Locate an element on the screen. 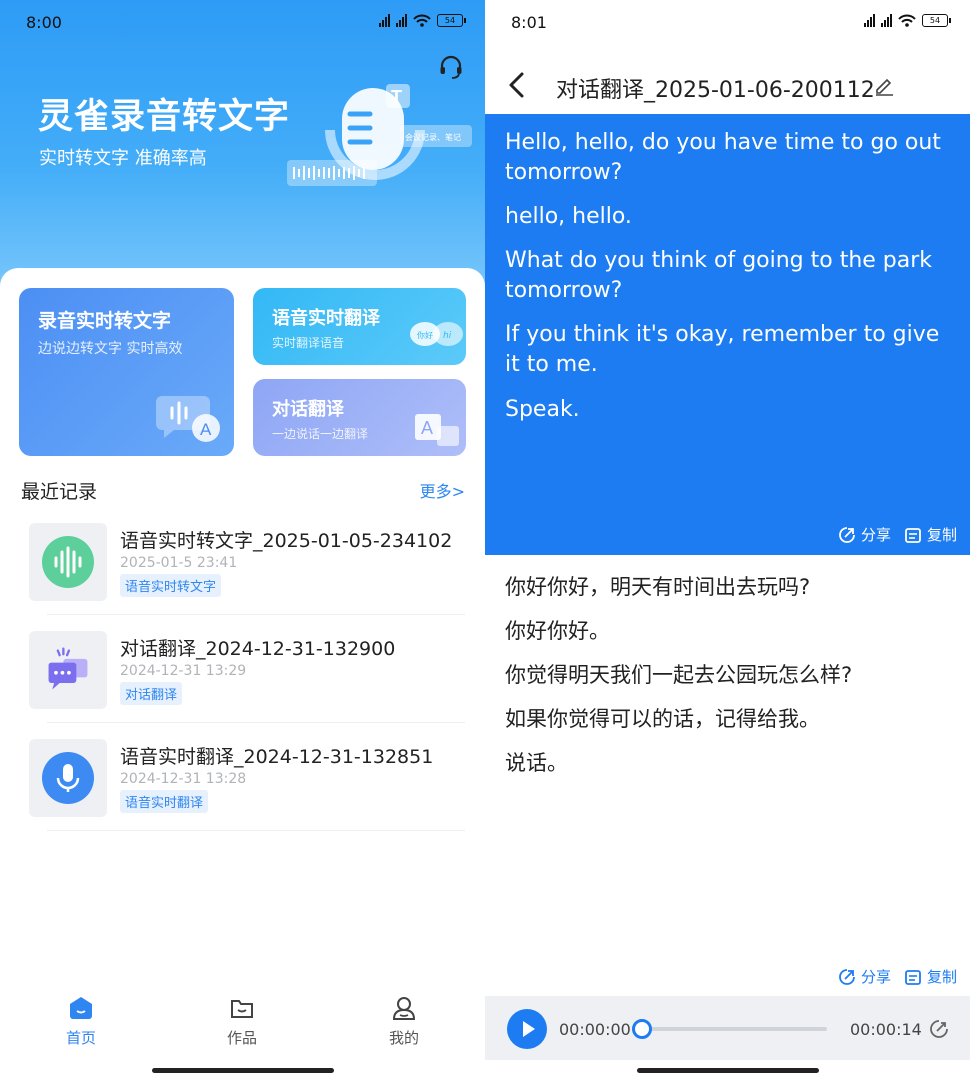 The height and width of the screenshot is (1080, 970). card-title: 对话翻译 is located at coordinates (308, 409).